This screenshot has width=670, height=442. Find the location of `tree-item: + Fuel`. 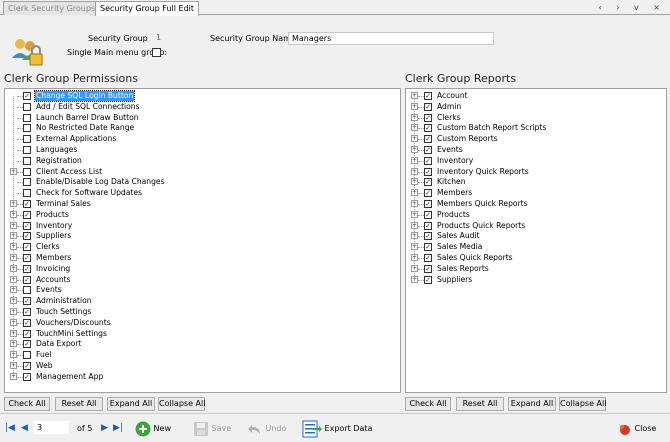

tree-item: + Fuel is located at coordinates (202, 355).